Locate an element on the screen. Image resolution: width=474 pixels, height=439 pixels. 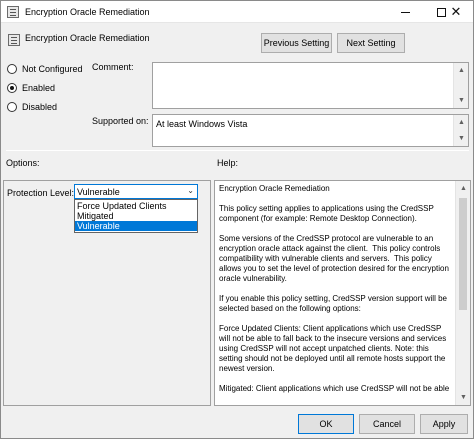
close-button: ✕ is located at coordinates (456, 12).